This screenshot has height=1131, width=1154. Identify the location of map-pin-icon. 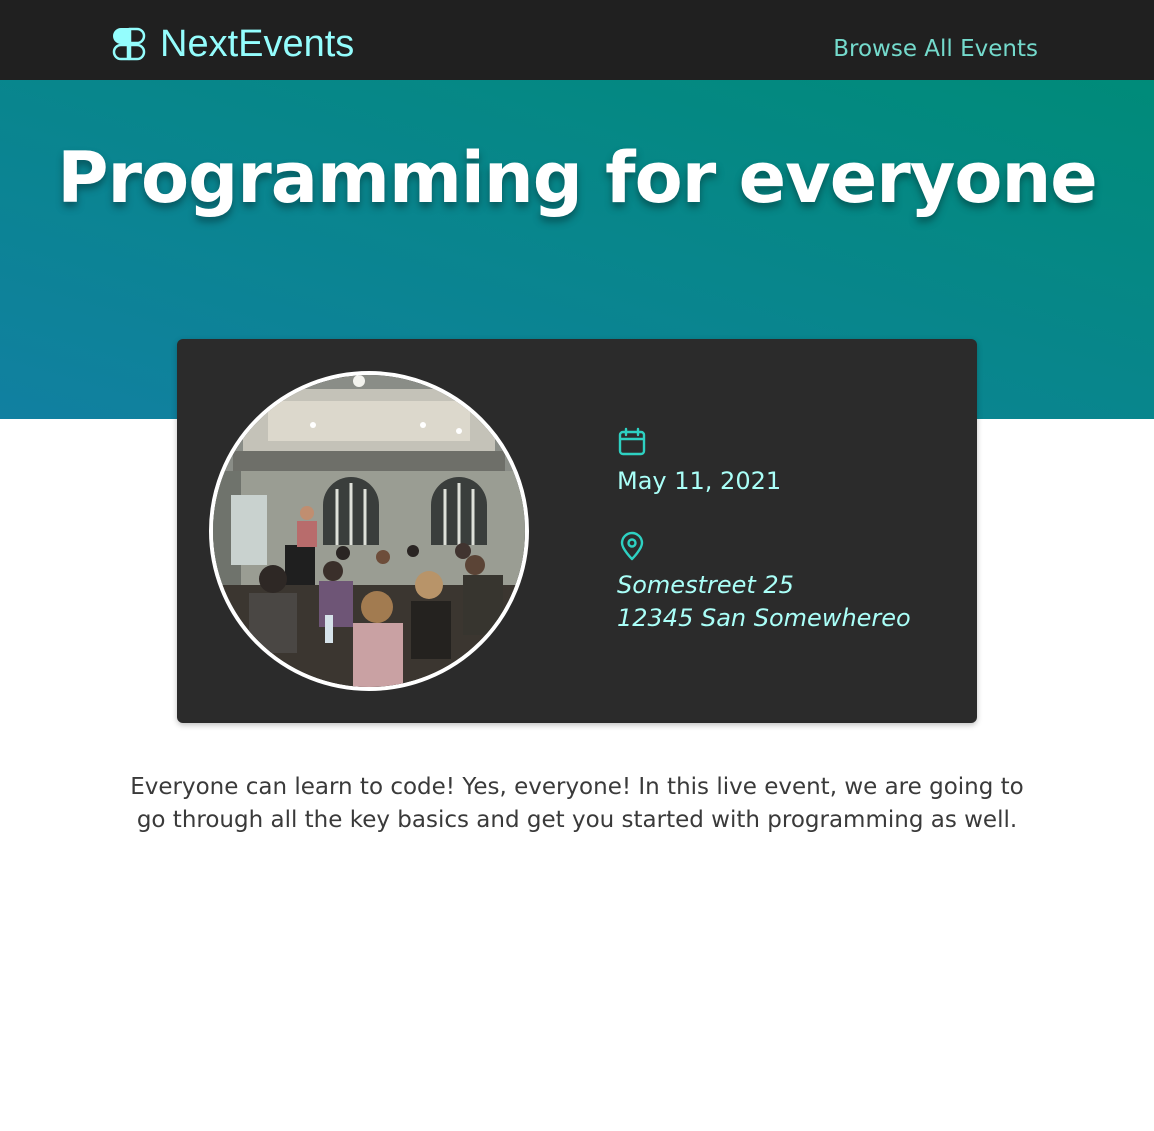
(632, 546).